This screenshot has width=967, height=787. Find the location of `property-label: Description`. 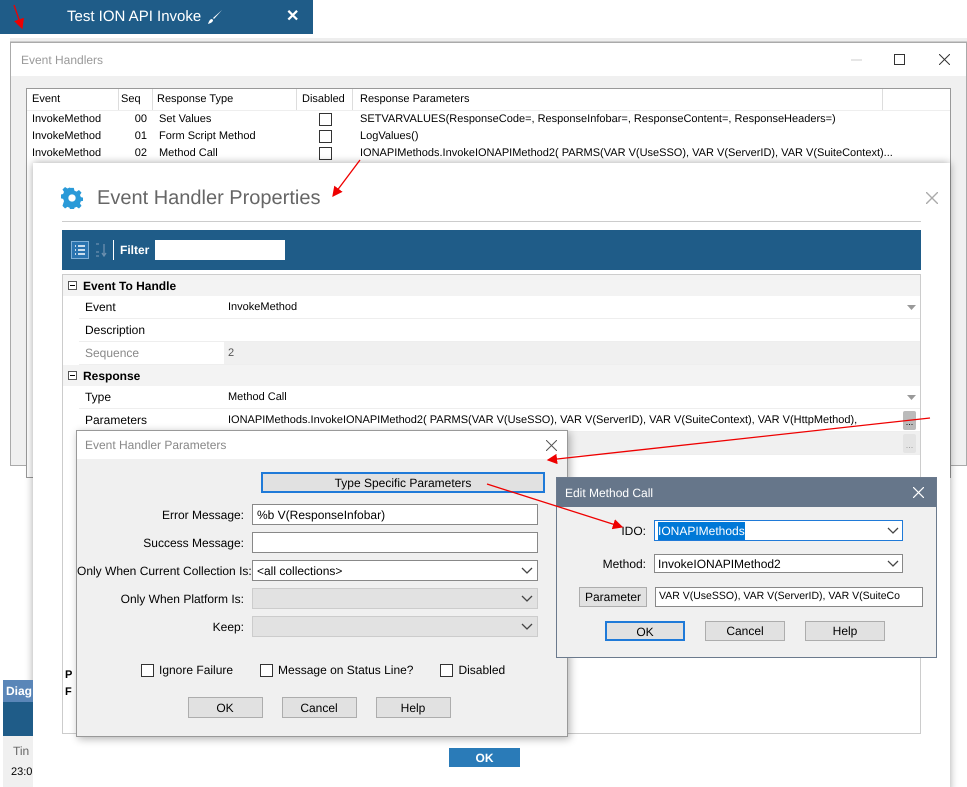

property-label: Description is located at coordinates (115, 330).